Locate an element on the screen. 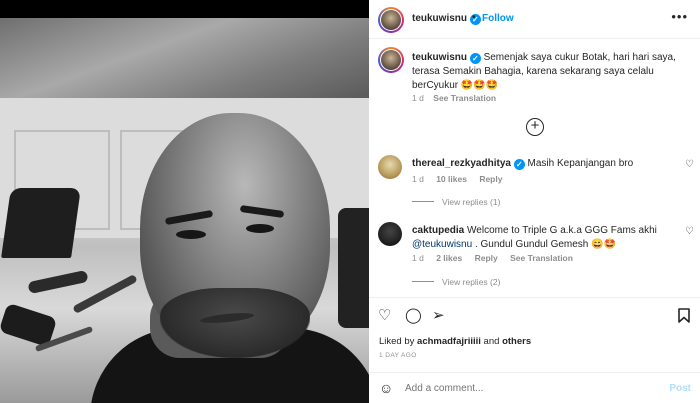  comment-likes: 10 likes is located at coordinates (451, 179).